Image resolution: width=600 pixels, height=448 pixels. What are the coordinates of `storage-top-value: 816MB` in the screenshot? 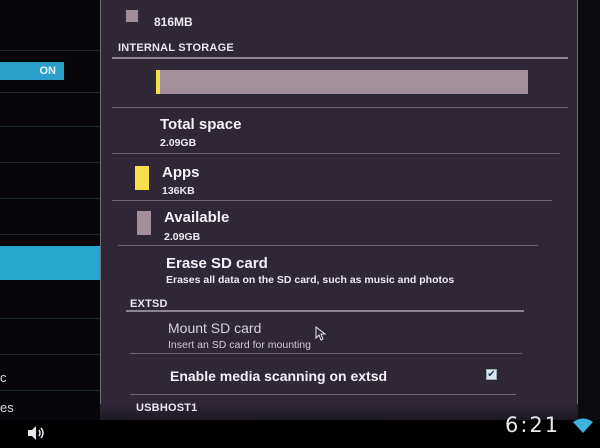 It's located at (173, 22).